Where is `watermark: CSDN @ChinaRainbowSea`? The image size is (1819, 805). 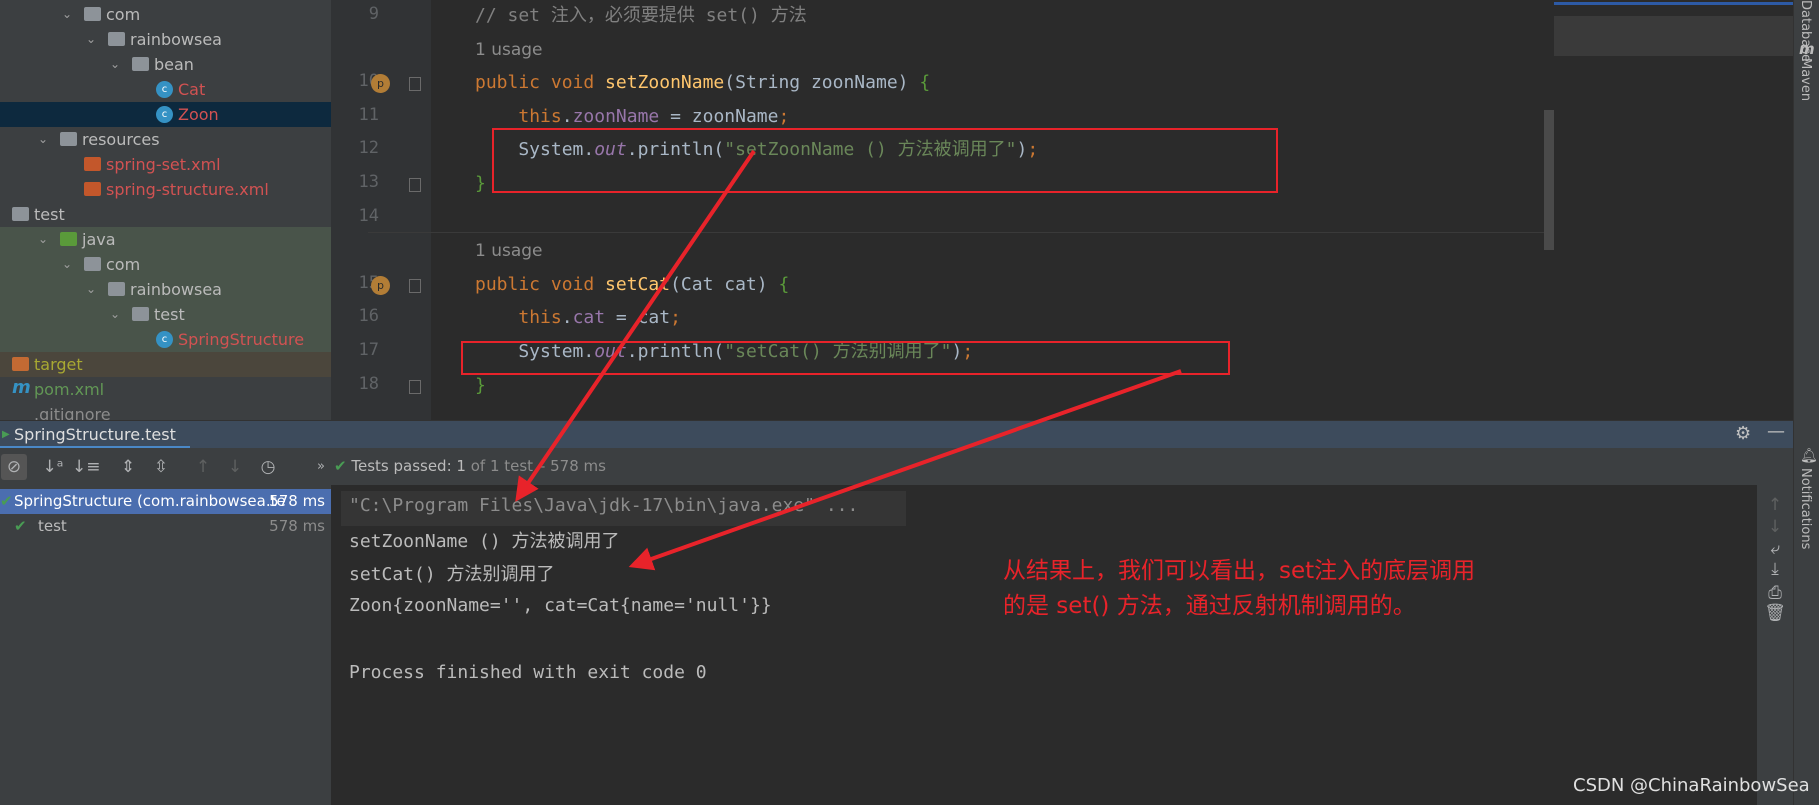 watermark: CSDN @ChinaRainbowSea is located at coordinates (1691, 785).